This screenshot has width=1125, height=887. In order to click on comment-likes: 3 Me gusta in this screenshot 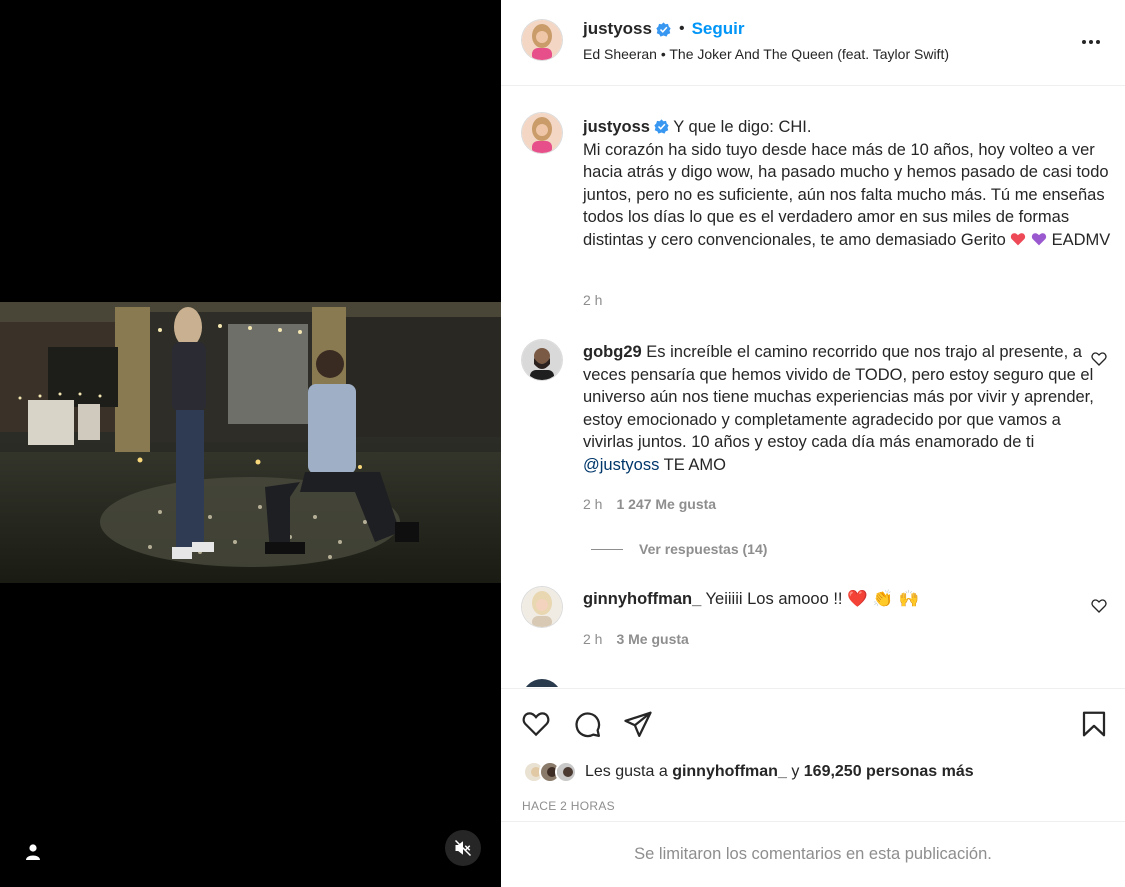, I will do `click(652, 639)`.